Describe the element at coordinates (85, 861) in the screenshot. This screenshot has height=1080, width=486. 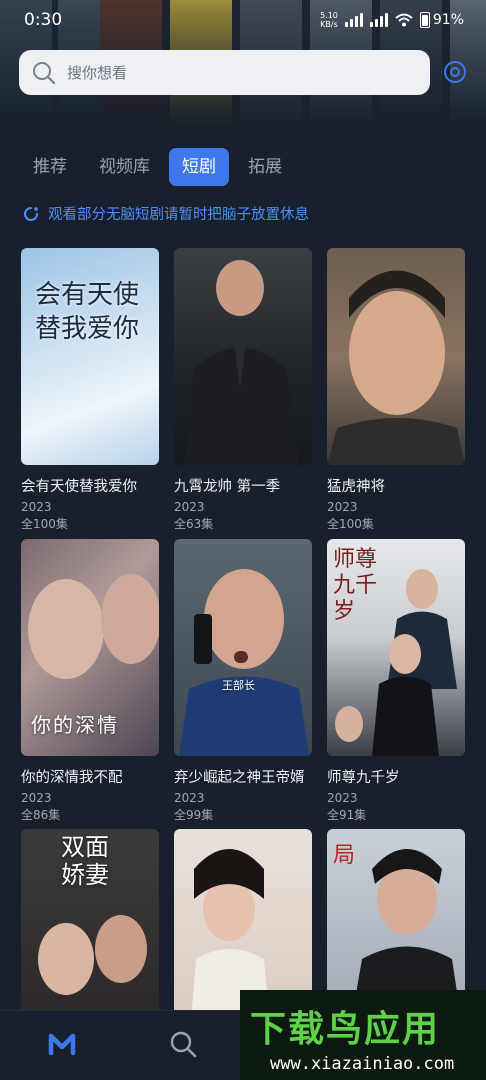
I see `poster-title-text: 双面娇妻` at that location.